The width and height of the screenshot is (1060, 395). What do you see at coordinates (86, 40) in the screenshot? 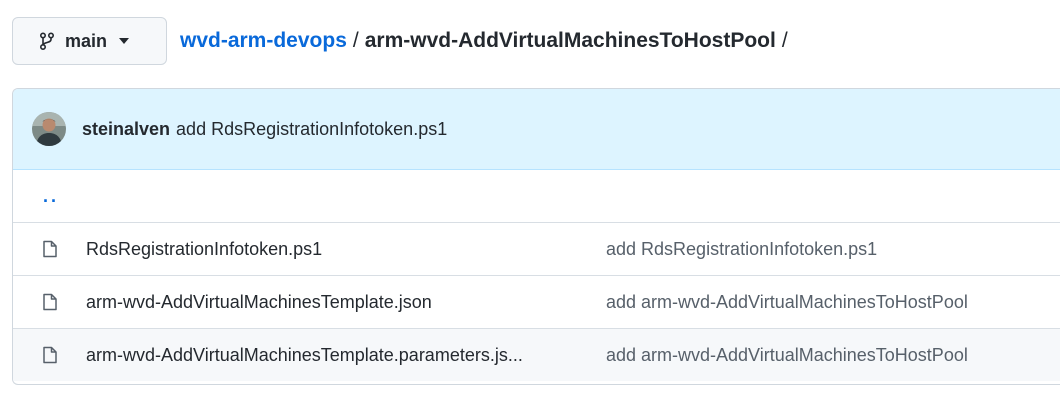
I see `branch-name: main` at bounding box center [86, 40].